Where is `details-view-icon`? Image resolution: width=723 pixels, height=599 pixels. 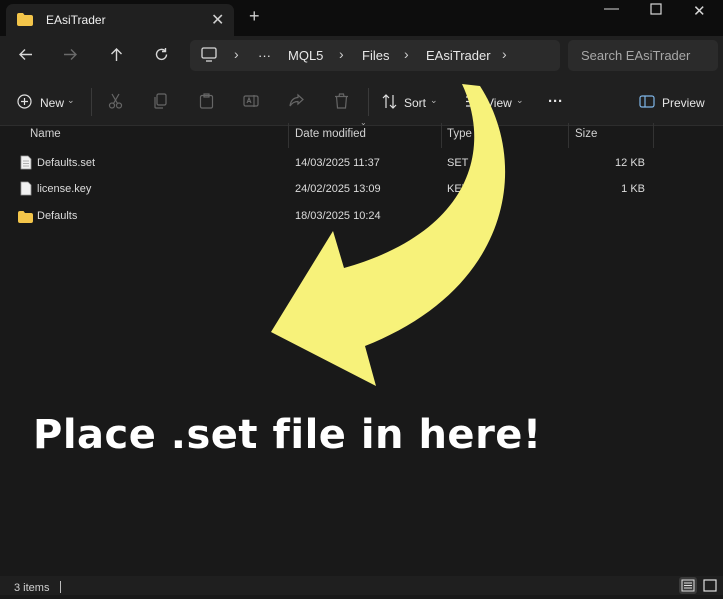
details-view-icon is located at coordinates (688, 585).